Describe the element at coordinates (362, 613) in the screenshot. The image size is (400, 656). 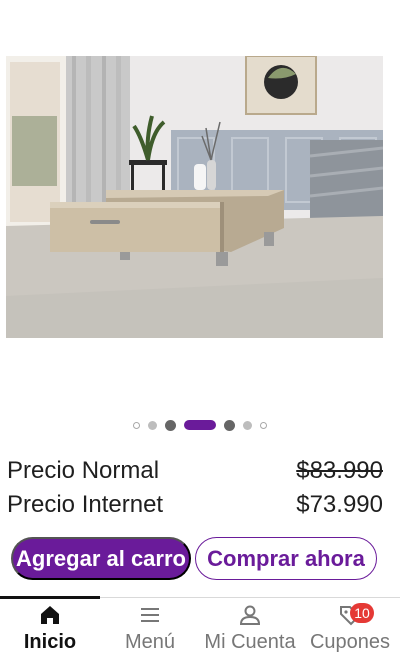
I see `coupon-count-badge: 10` at that location.